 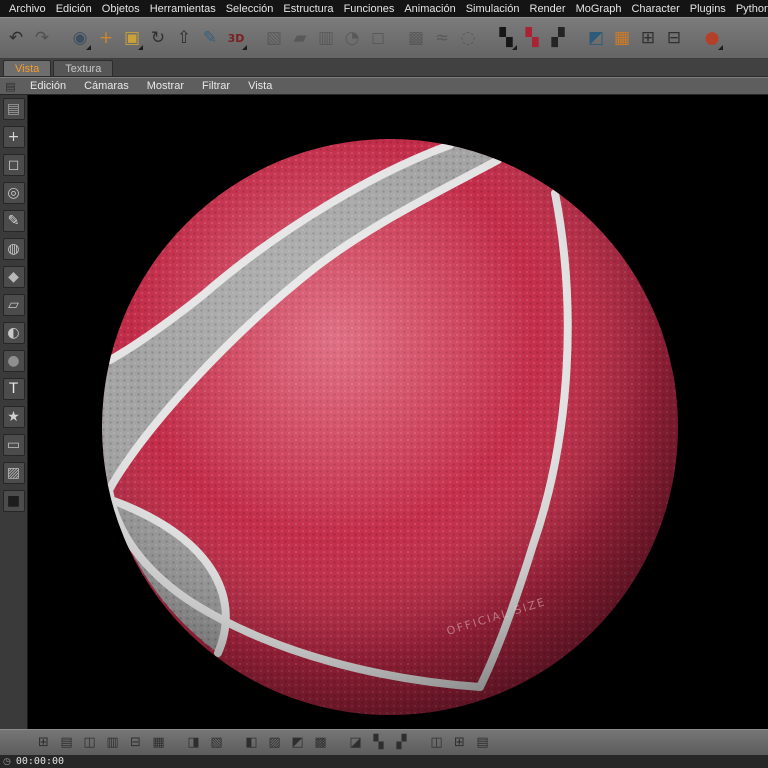 What do you see at coordinates (66, 743) in the screenshot?
I see `layer-list-icon: ▤` at bounding box center [66, 743].